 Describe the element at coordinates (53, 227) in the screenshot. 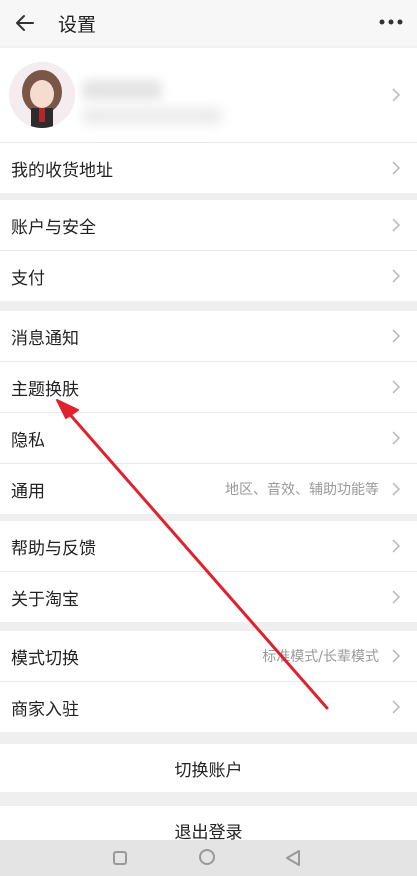

I see `row-label: 账户与安全` at that location.